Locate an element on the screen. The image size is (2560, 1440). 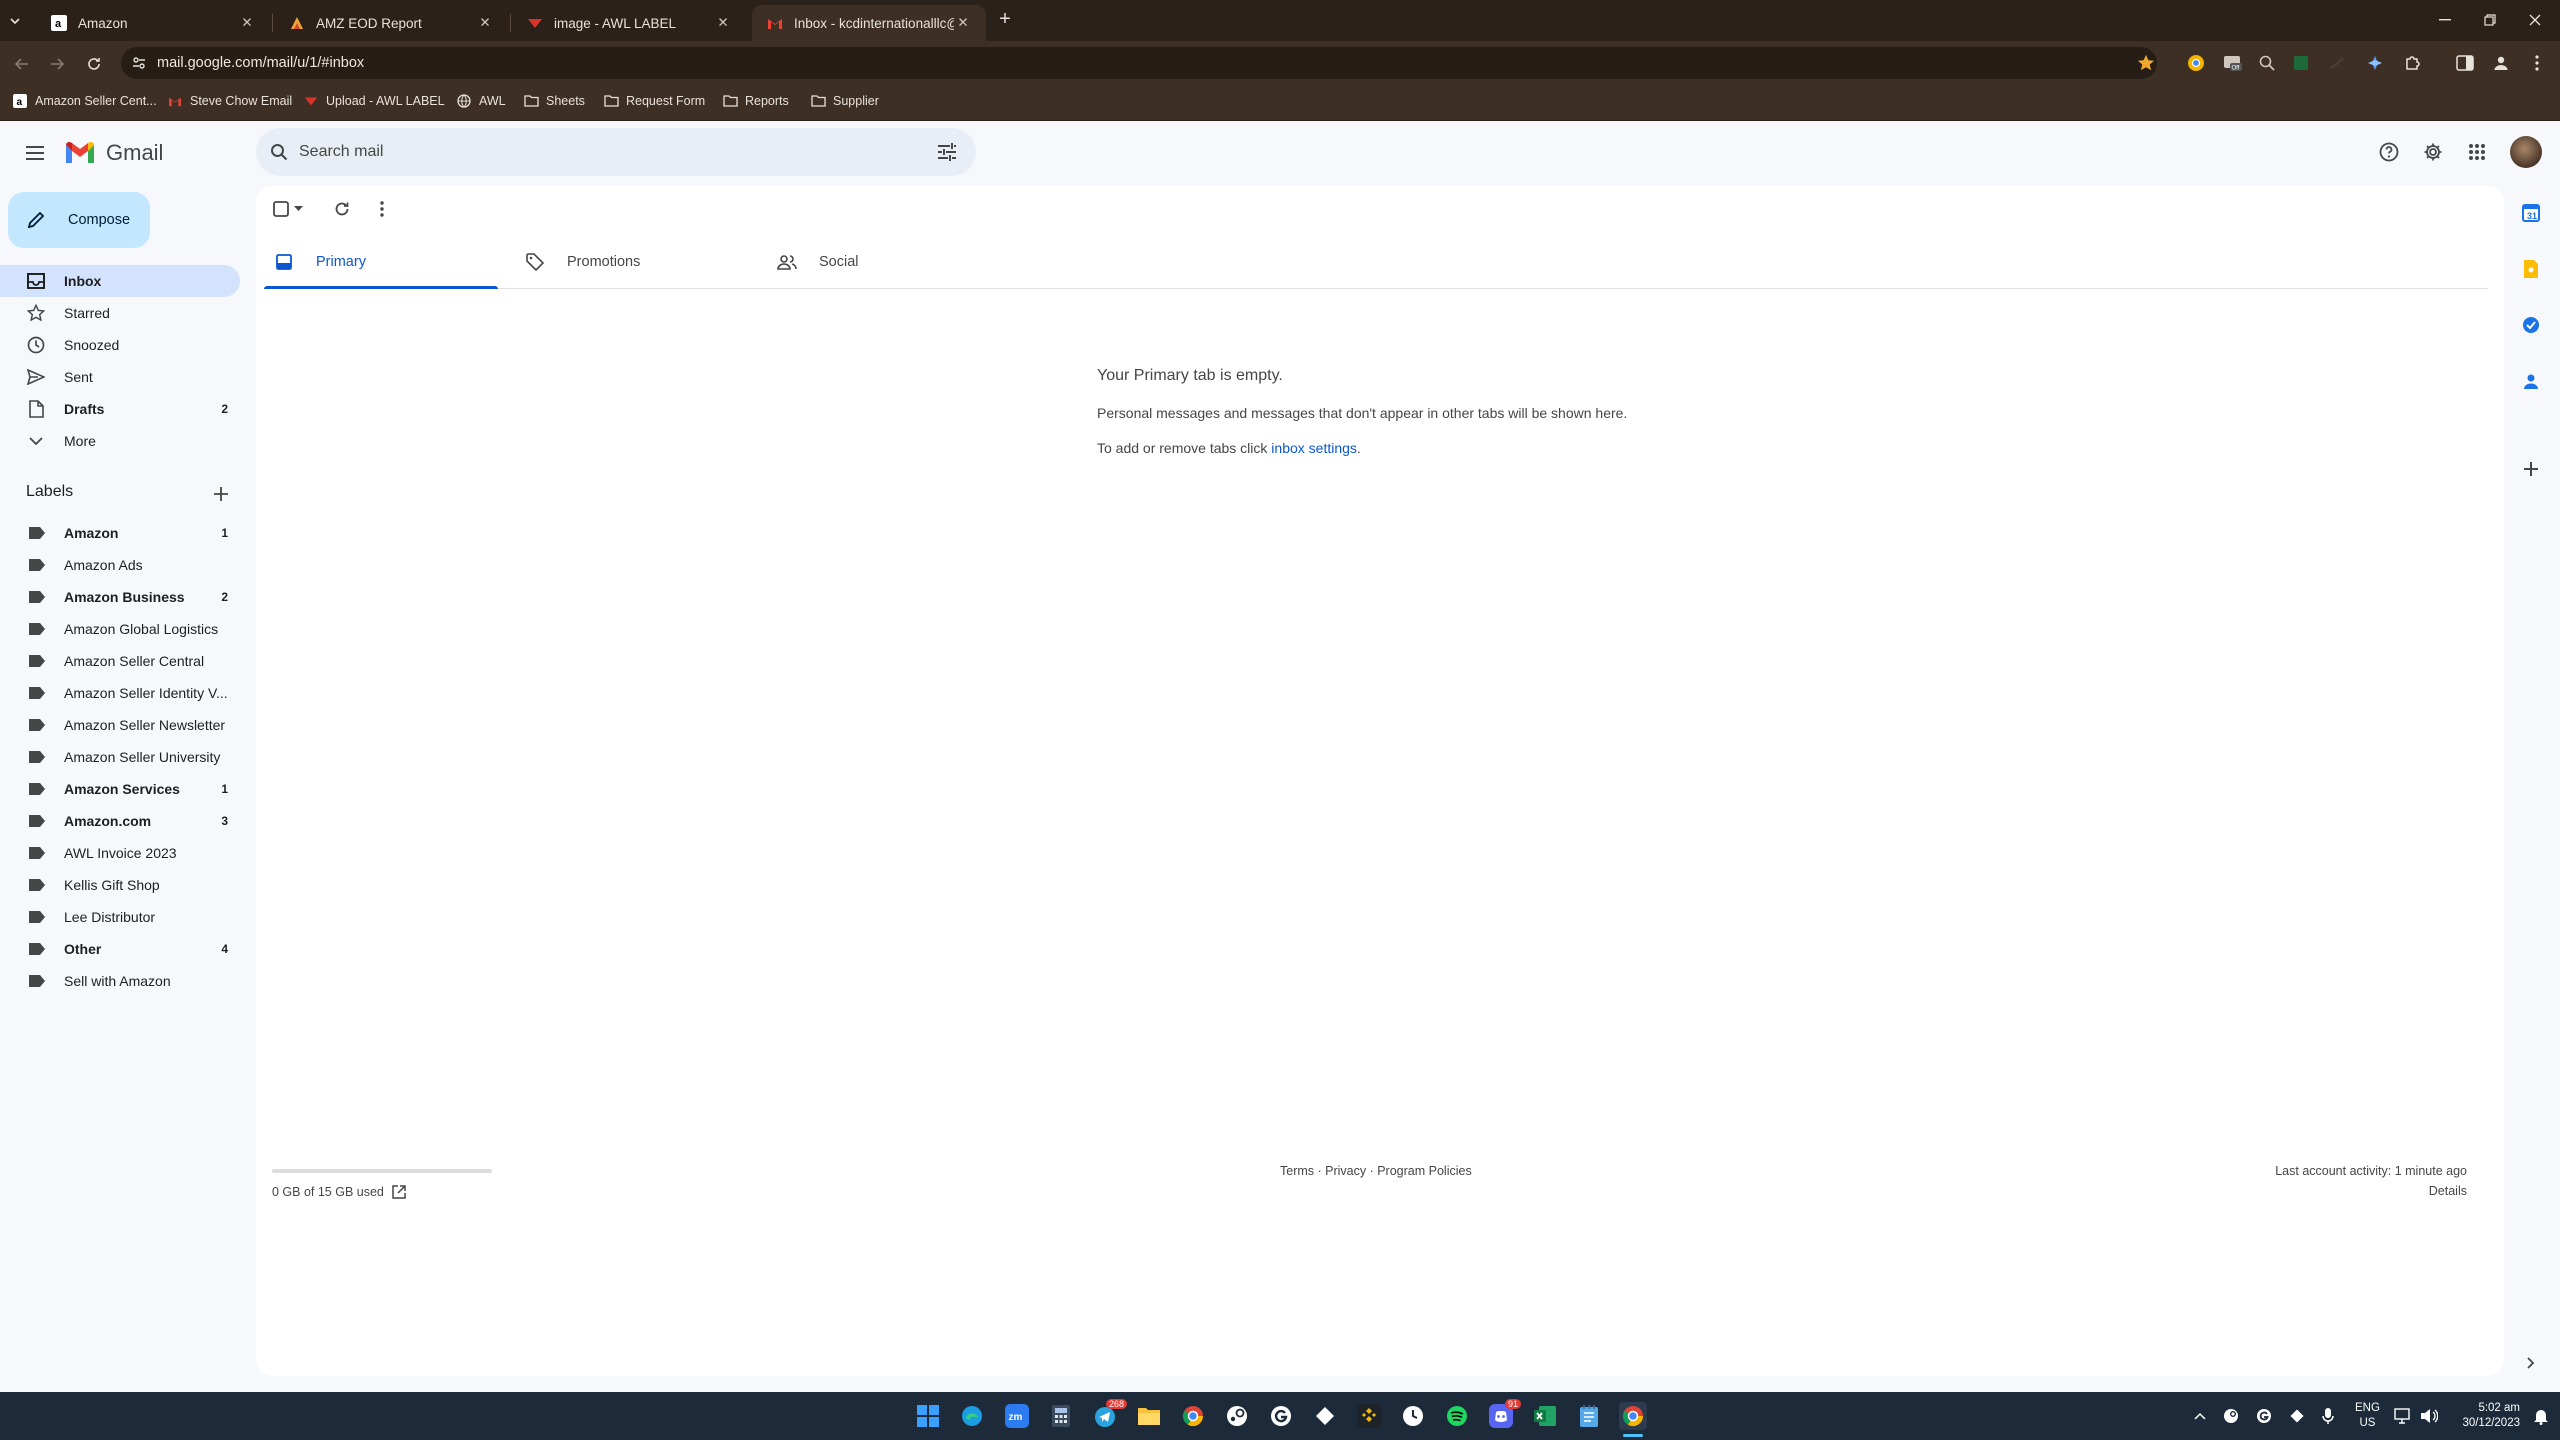
forward-button is located at coordinates (57, 64).